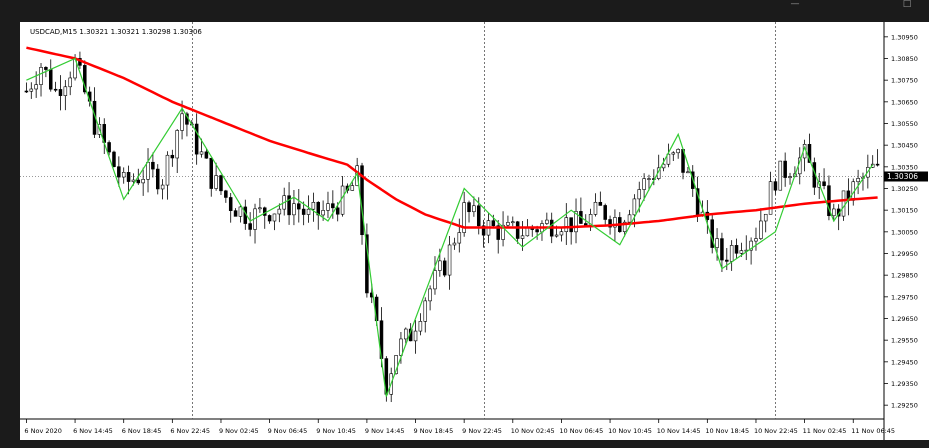 The height and width of the screenshot is (448, 929). What do you see at coordinates (904, 211) in the screenshot?
I see `y-tick-label: 1.30150` at bounding box center [904, 211].